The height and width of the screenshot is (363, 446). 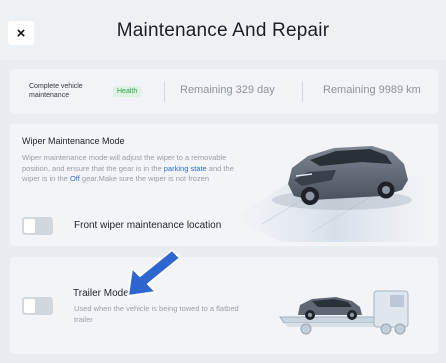 What do you see at coordinates (185, 168) in the screenshot?
I see `parking-state-link: parking state` at bounding box center [185, 168].